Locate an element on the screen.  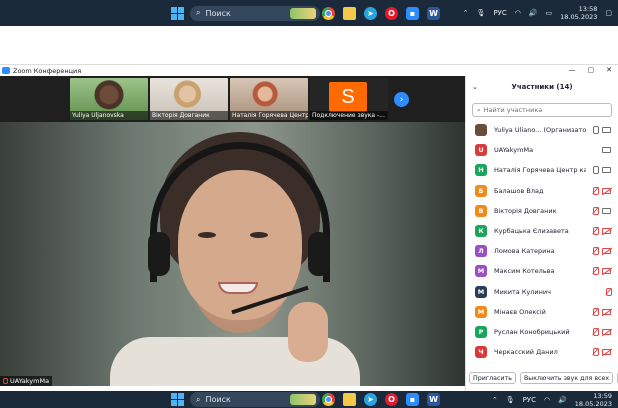
participant-row: U UAYakymMa is located at coordinates (542, 150).